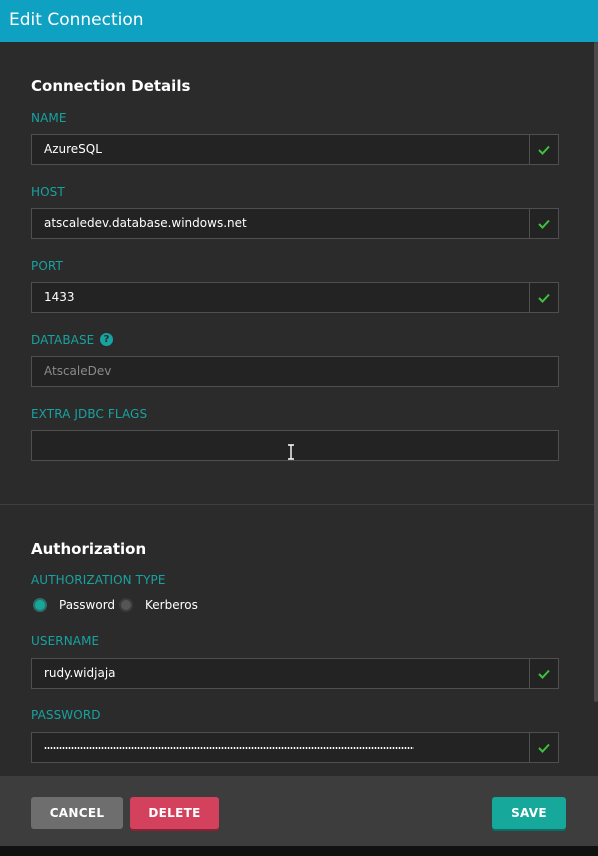 The width and height of the screenshot is (598, 856). What do you see at coordinates (295, 297) in the screenshot?
I see `port-field: 1433` at bounding box center [295, 297].